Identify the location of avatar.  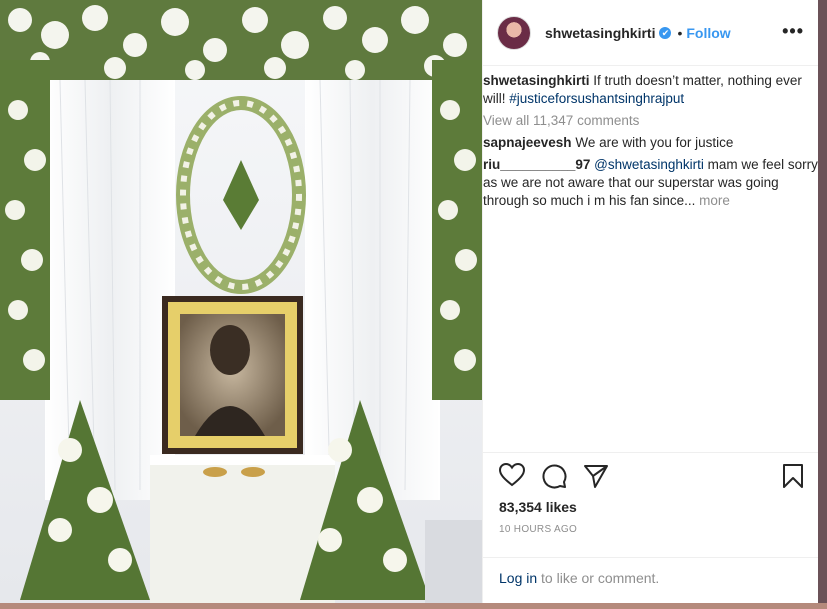
(514, 32).